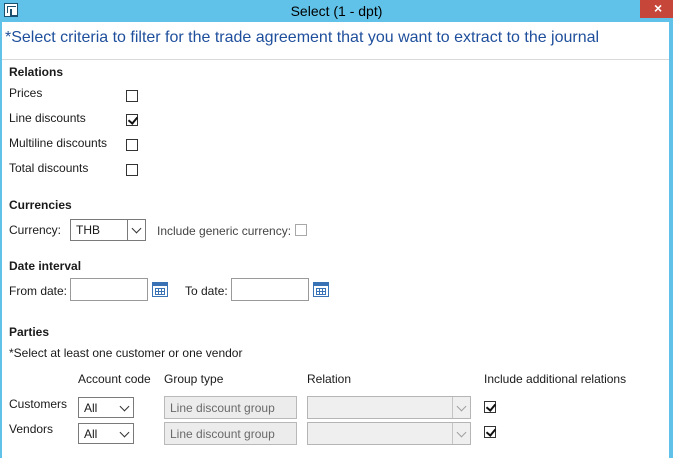 The height and width of the screenshot is (458, 673). Describe the element at coordinates (490, 407) in the screenshot. I see `customers-include-additional-checkbox` at that location.